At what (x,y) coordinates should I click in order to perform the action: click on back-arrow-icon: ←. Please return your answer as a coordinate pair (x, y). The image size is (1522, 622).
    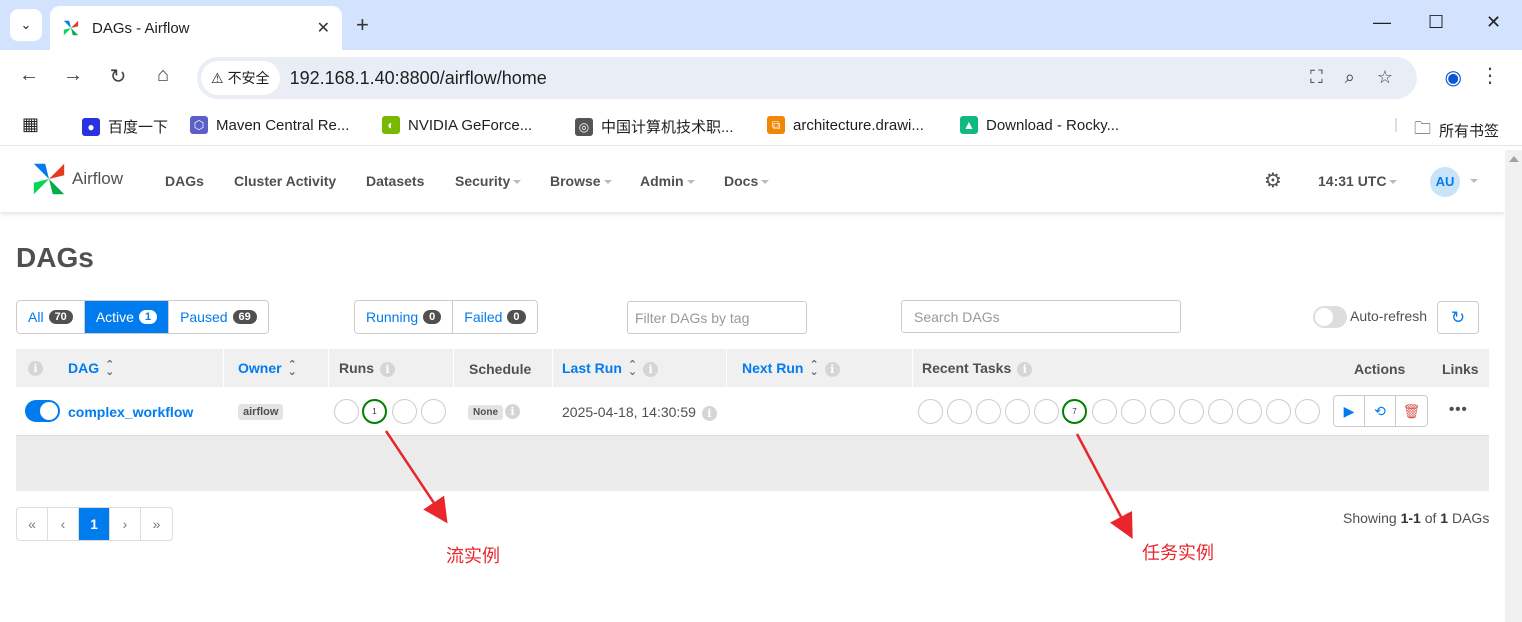
    Looking at the image, I should click on (29, 75).